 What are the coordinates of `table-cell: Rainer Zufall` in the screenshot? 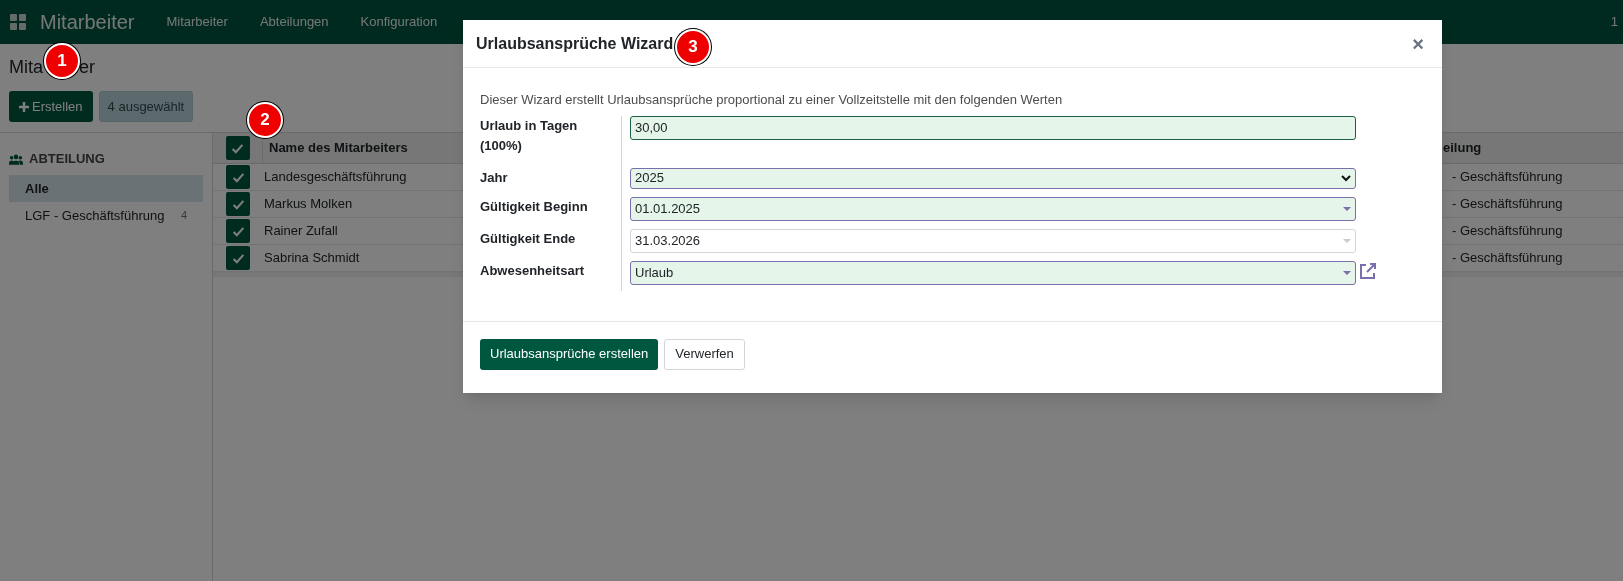 It's located at (301, 231).